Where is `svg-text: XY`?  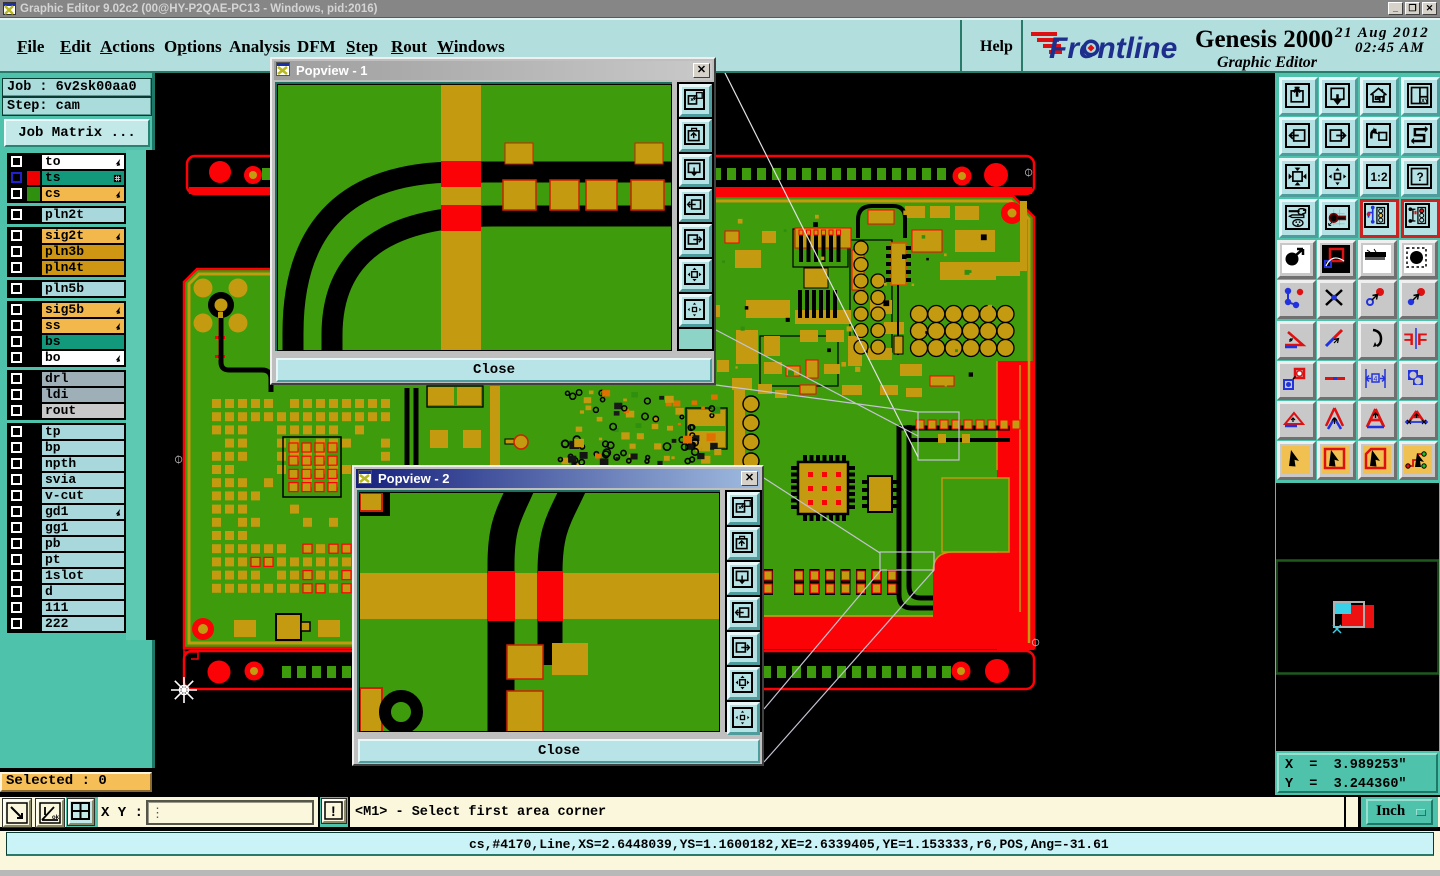
svg-text: XY is located at coordinates (1425, 102).